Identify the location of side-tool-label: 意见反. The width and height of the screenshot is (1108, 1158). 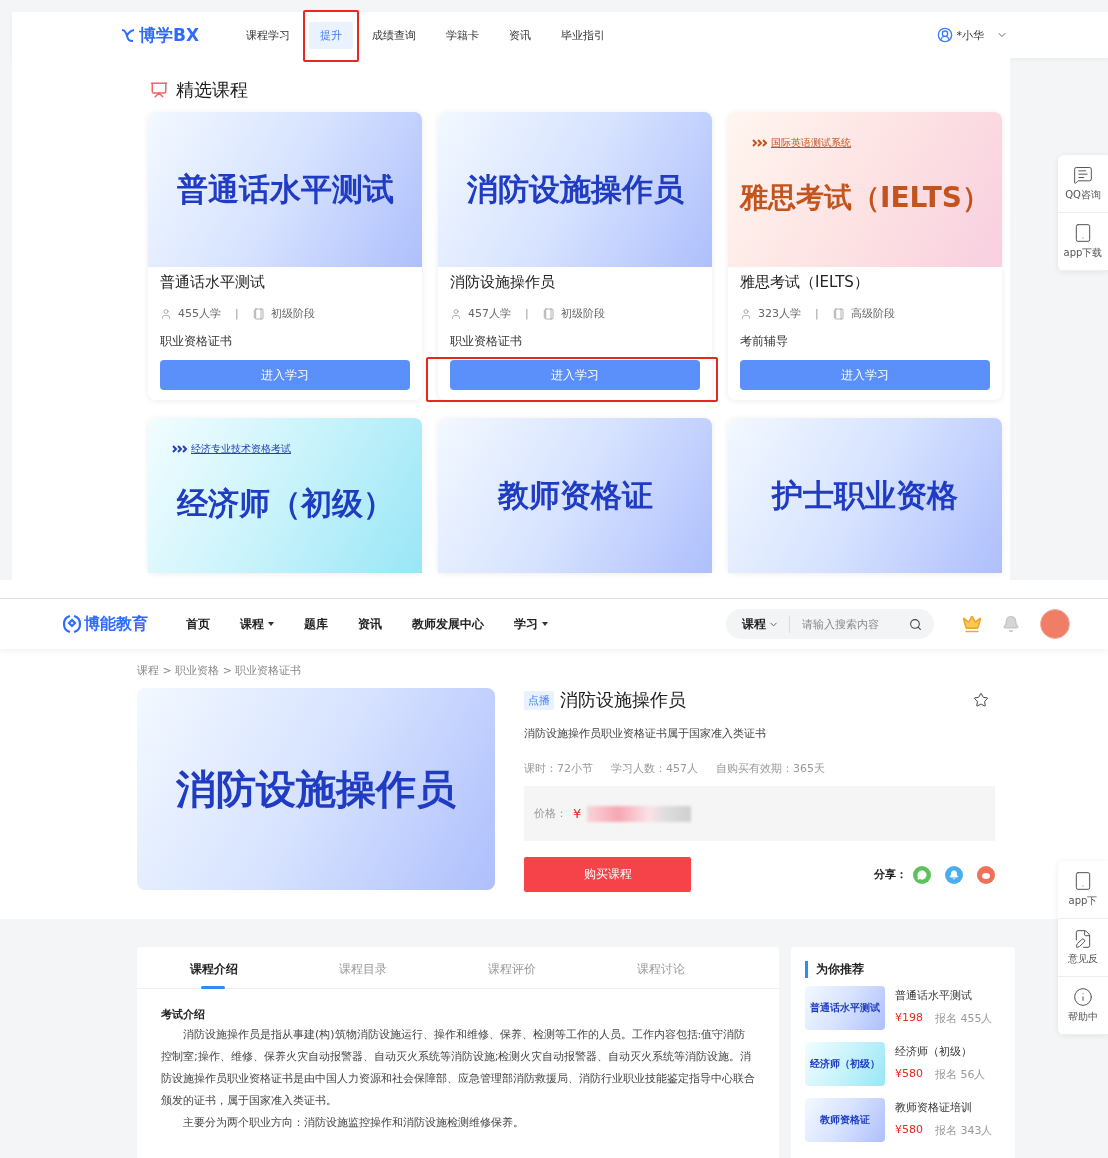
(1083, 959).